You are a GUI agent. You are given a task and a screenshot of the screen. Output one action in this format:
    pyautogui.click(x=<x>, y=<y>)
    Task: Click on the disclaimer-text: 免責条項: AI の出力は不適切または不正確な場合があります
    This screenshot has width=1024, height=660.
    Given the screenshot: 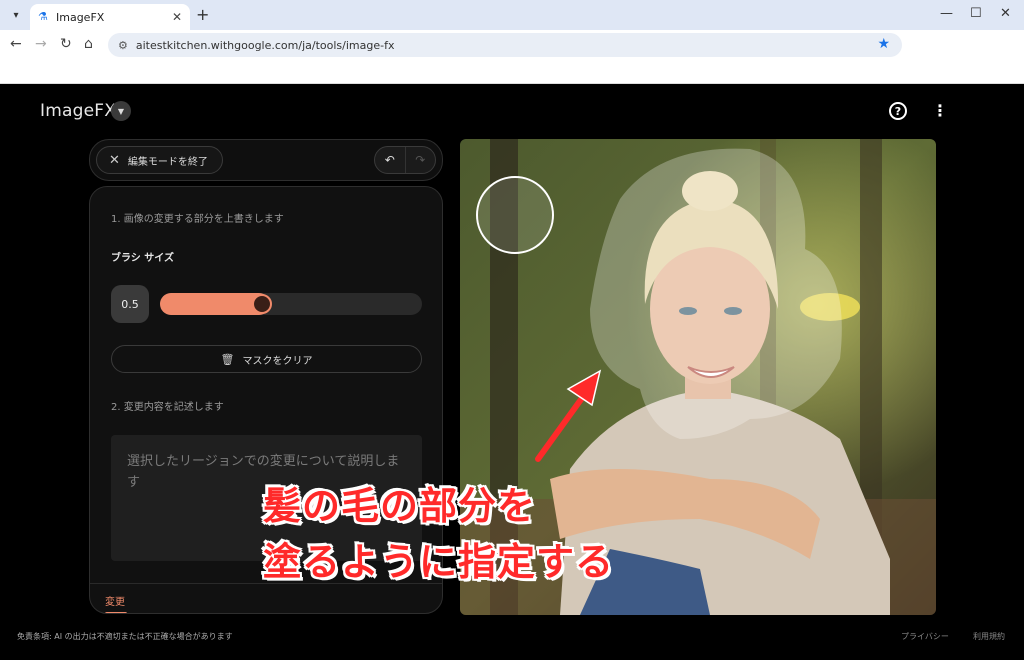 What is the action you would take?
    pyautogui.click(x=125, y=636)
    